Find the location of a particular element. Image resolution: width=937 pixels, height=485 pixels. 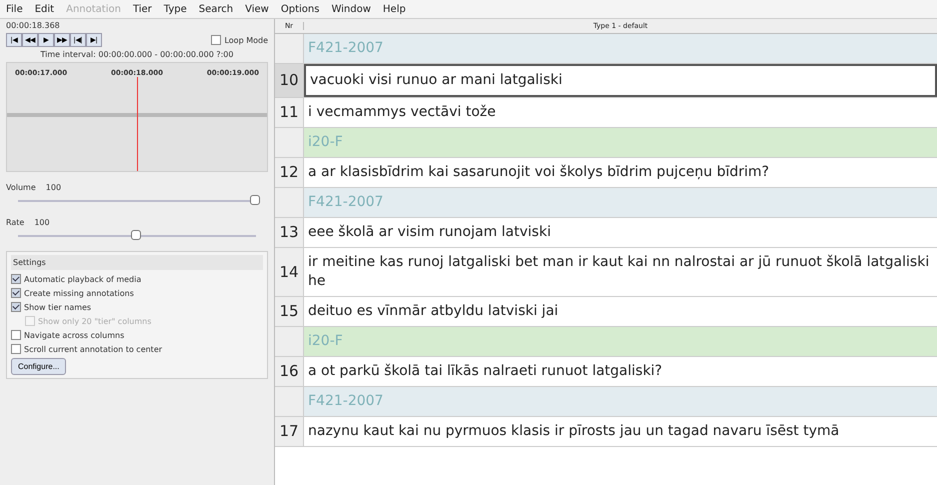

annotation-cell: nazynu kaut kai nu pyrmuos klasis ir pīrosts jau un tagad navaru īsēst tymā is located at coordinates (620, 431).